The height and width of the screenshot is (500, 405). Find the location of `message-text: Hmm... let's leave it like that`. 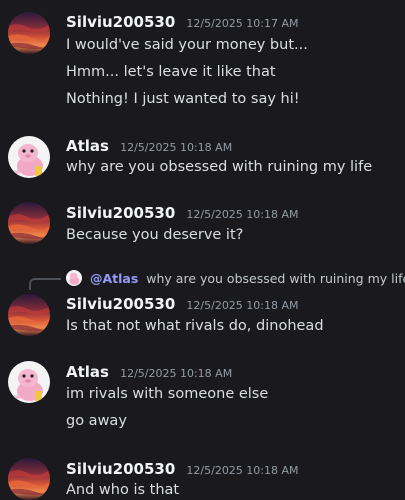

message-text: Hmm... let's leave it like that is located at coordinates (171, 72).